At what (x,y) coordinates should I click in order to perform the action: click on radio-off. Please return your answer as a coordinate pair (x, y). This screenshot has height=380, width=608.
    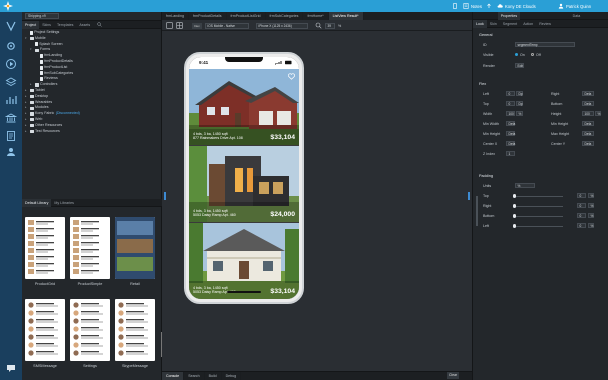
    Looking at the image, I should click on (533, 54).